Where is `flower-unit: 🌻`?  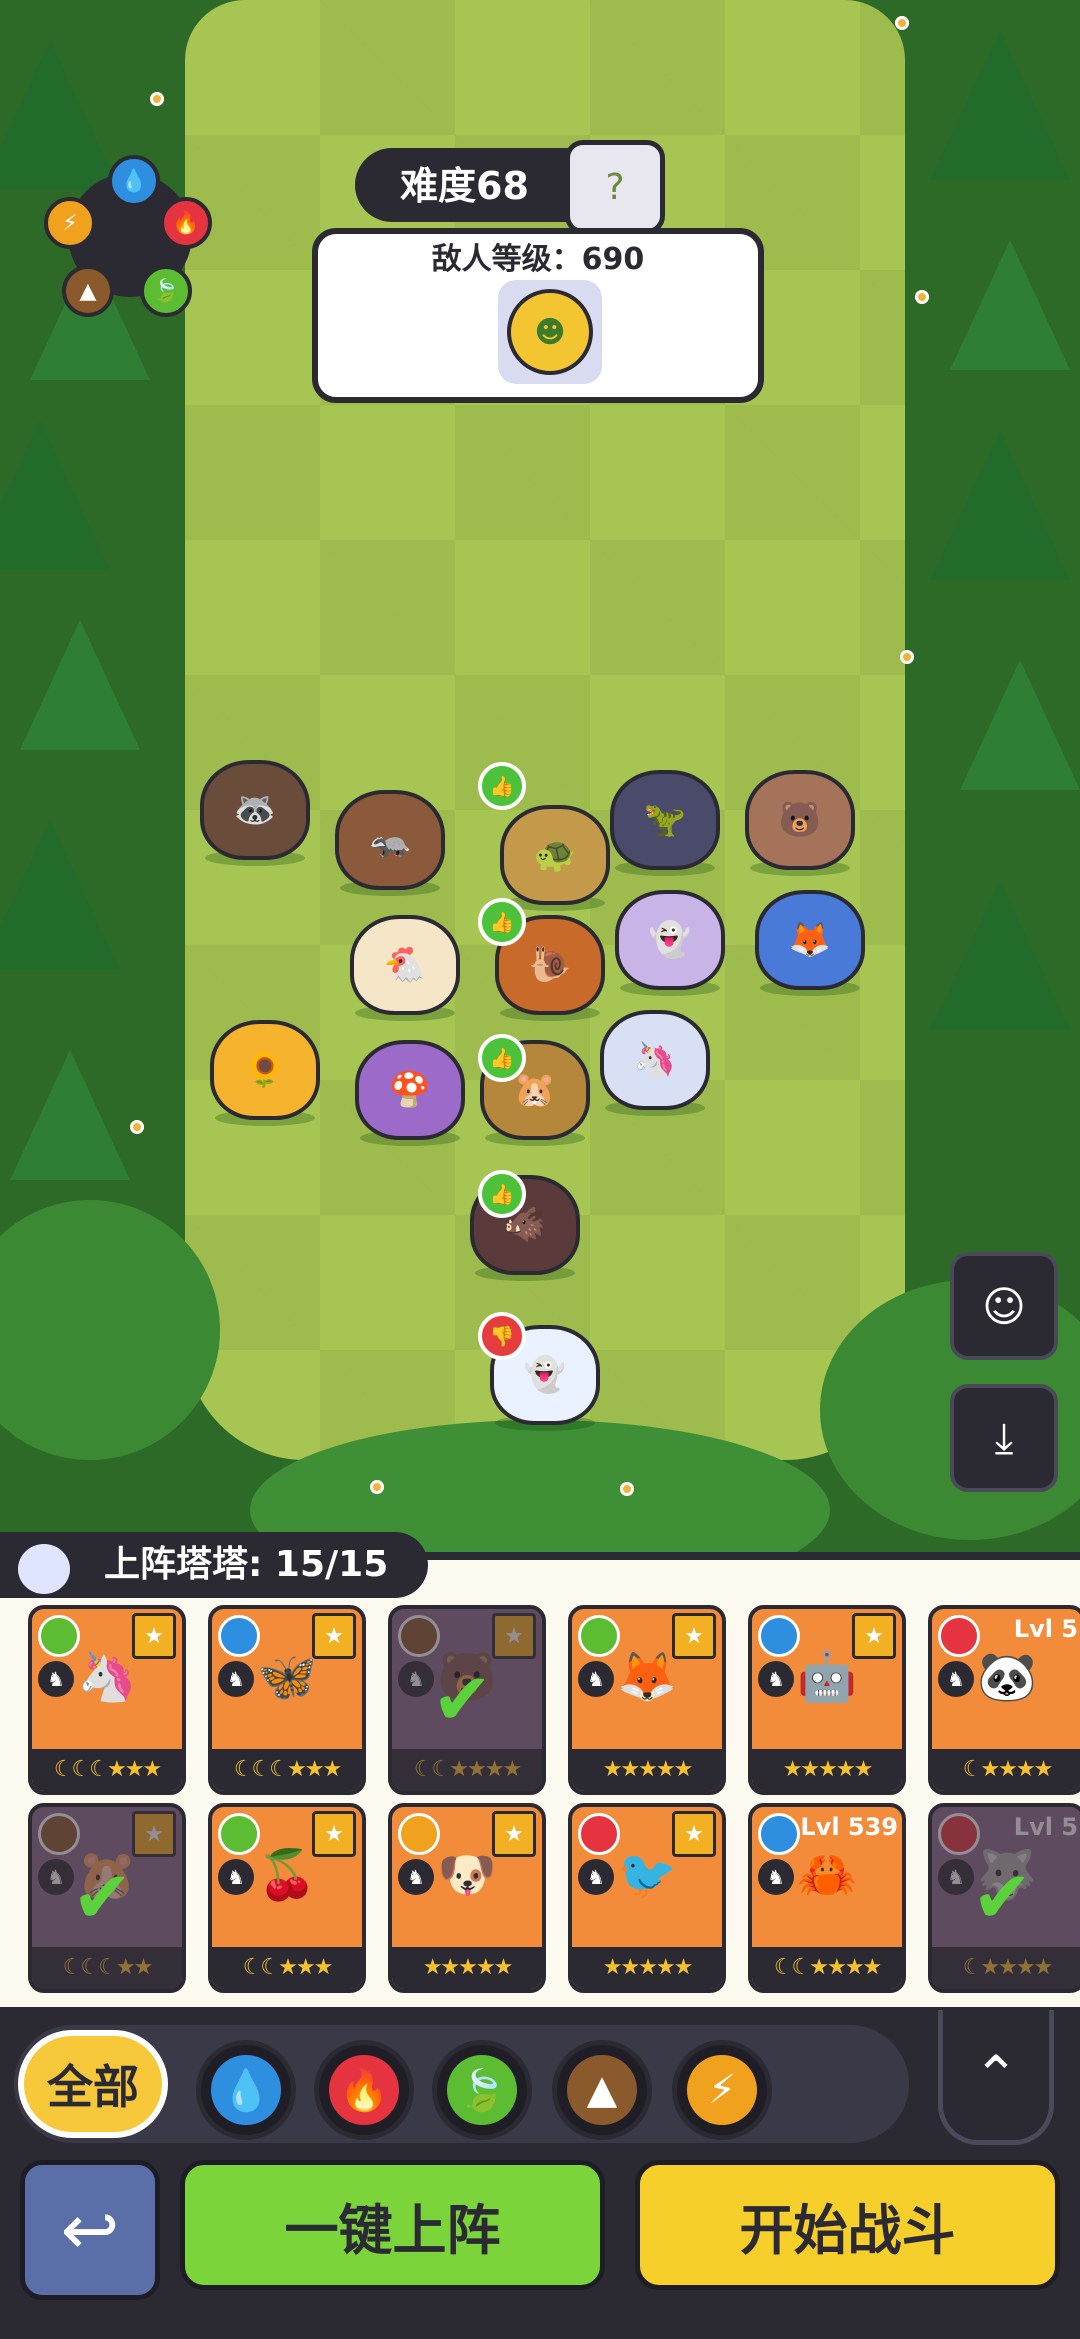
flower-unit: 🌻 is located at coordinates (265, 1070).